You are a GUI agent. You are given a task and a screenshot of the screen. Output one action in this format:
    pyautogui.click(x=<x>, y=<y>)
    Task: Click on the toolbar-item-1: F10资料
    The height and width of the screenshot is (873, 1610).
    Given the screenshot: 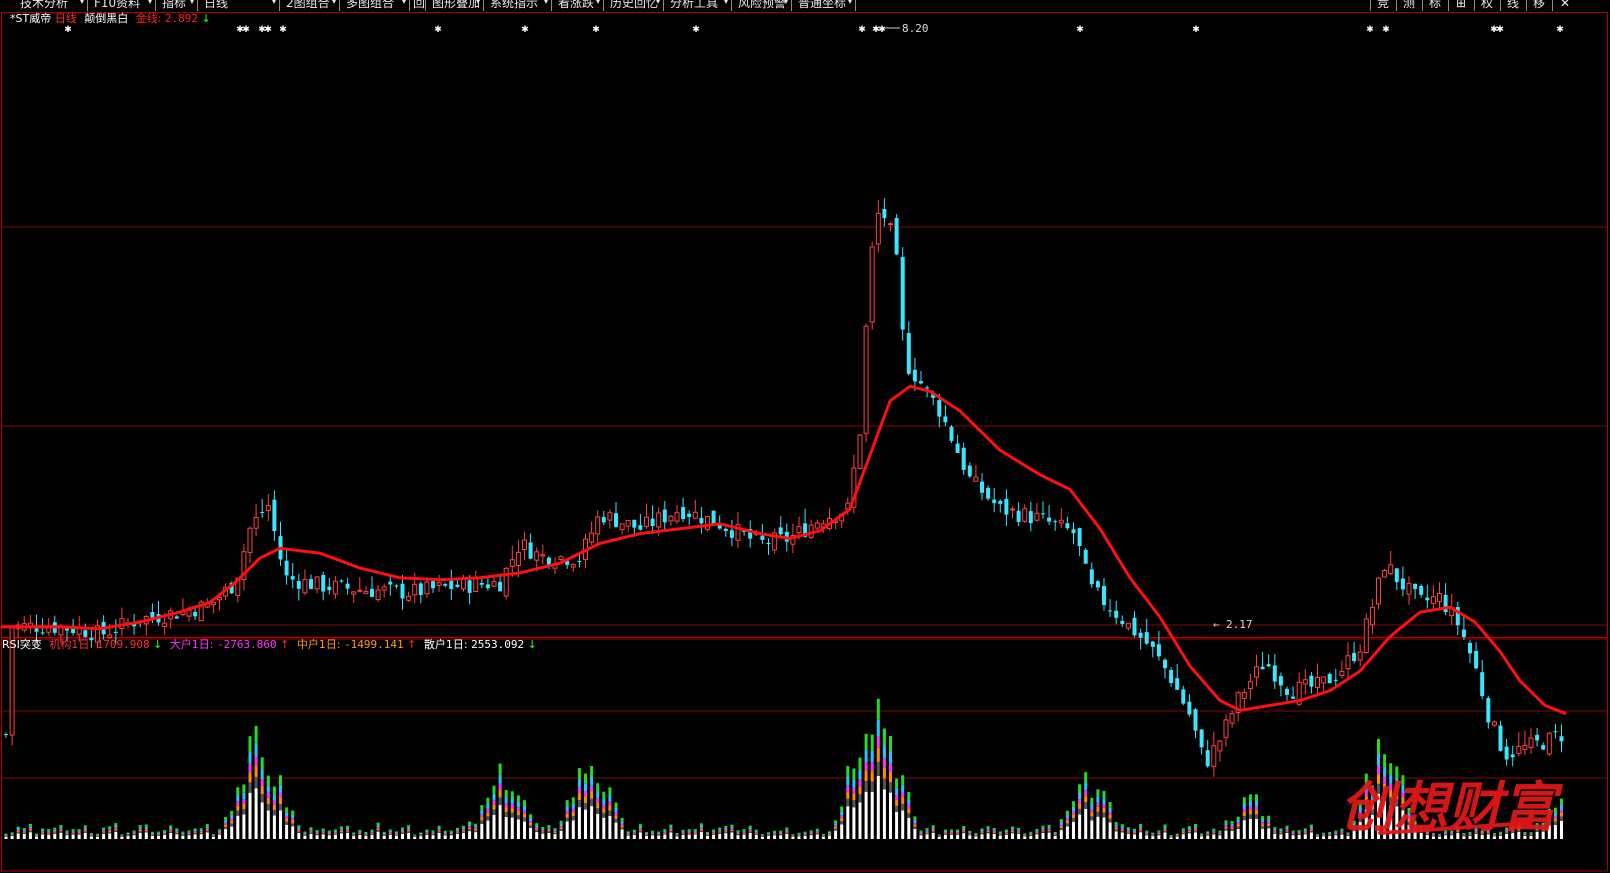 What is the action you would take?
    pyautogui.click(x=123, y=5)
    